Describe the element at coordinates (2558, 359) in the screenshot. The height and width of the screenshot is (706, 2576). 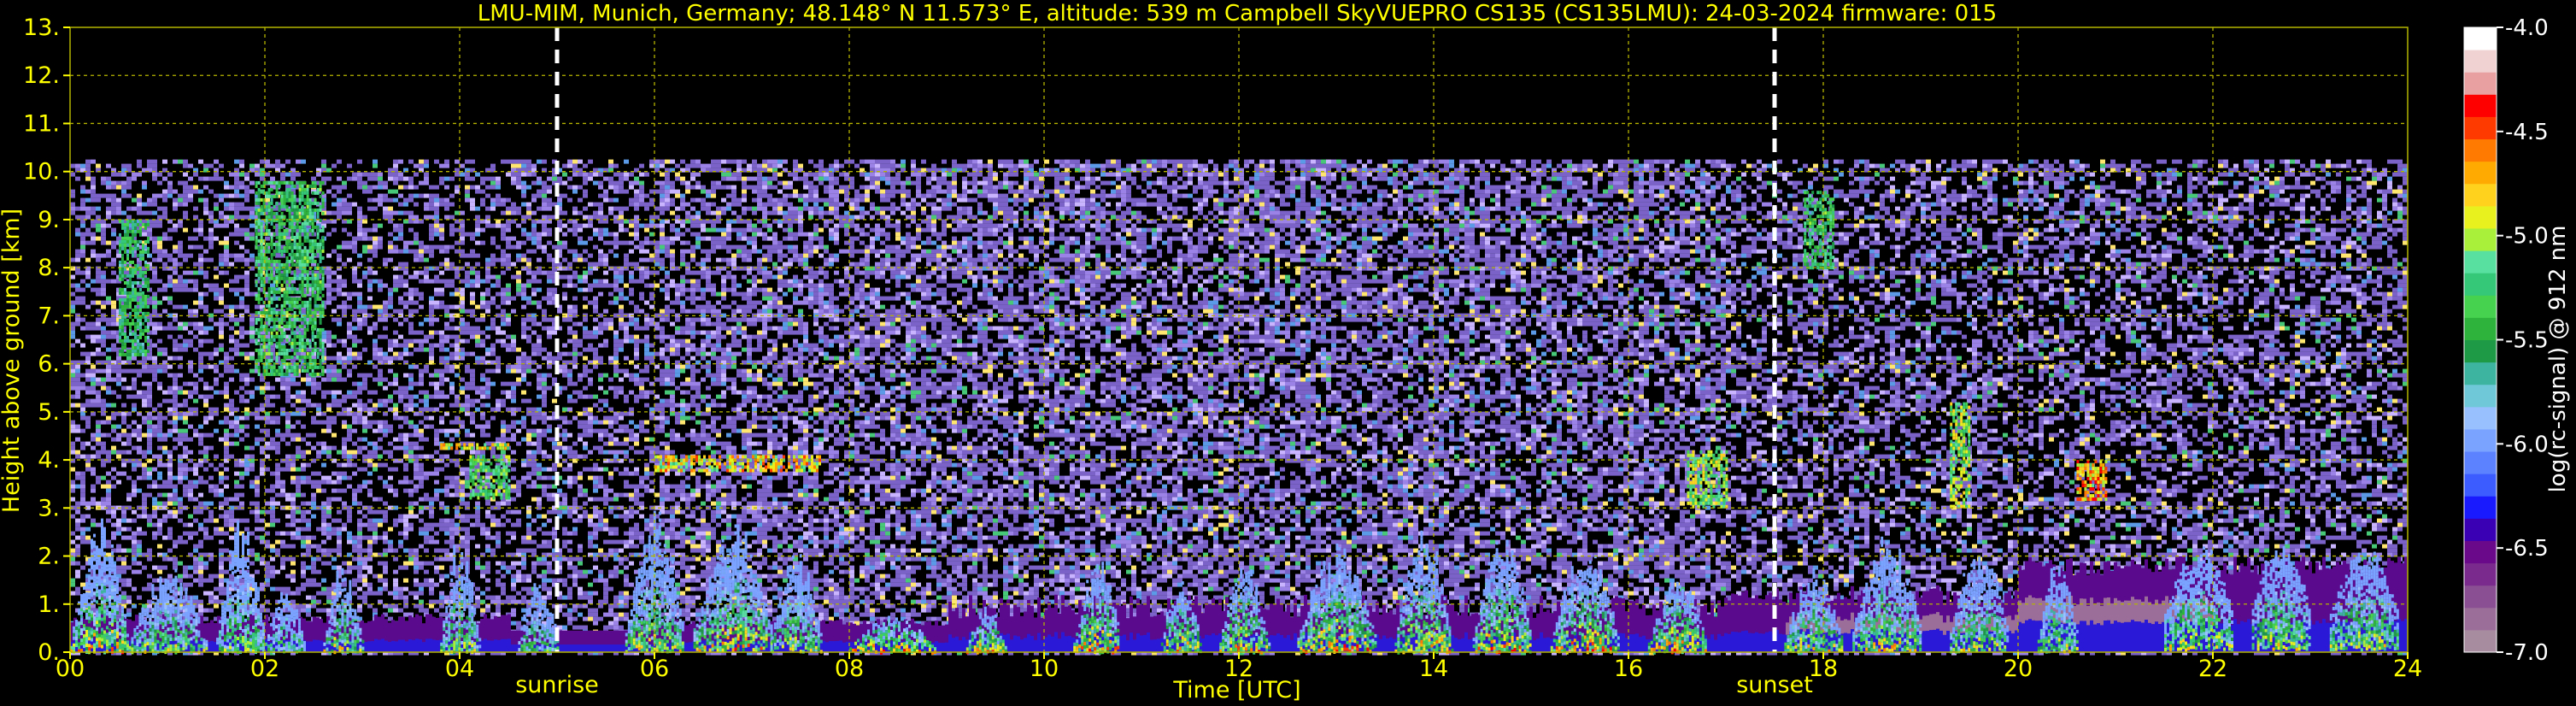
I see `colorbar-label: log(rc-signal) @ 912 nm` at that location.